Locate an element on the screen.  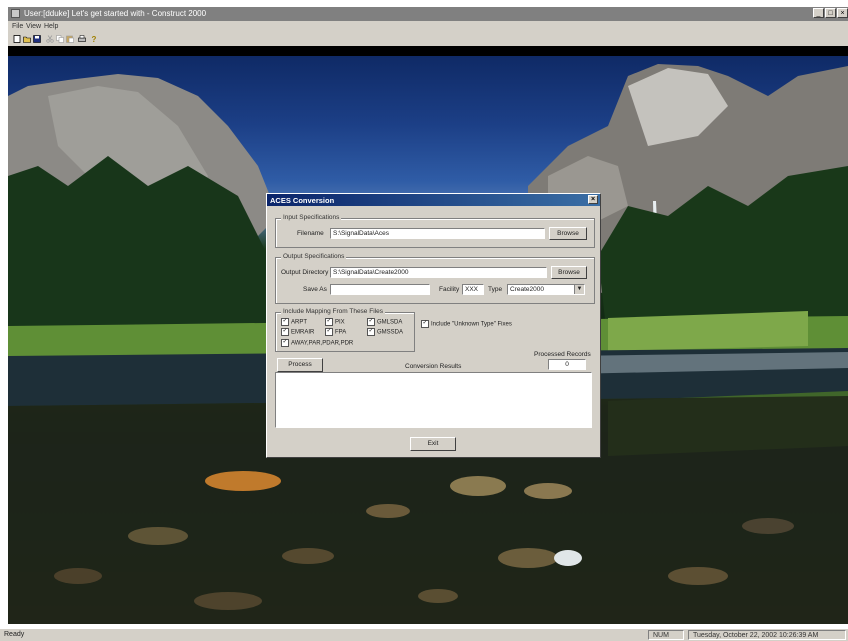
type-select: Create2000 ▼ is located at coordinates (546, 289).